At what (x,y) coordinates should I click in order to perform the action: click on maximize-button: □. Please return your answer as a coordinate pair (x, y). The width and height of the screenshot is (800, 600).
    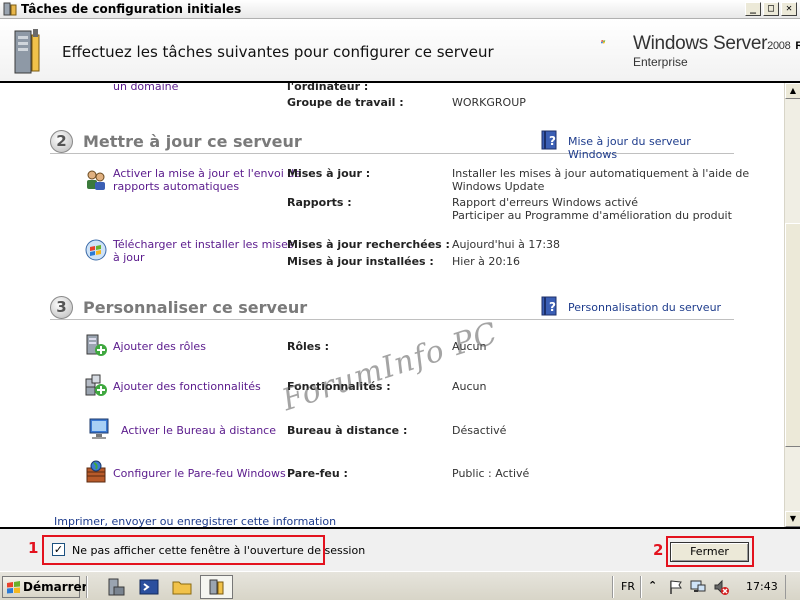
    Looking at the image, I should click on (771, 9).